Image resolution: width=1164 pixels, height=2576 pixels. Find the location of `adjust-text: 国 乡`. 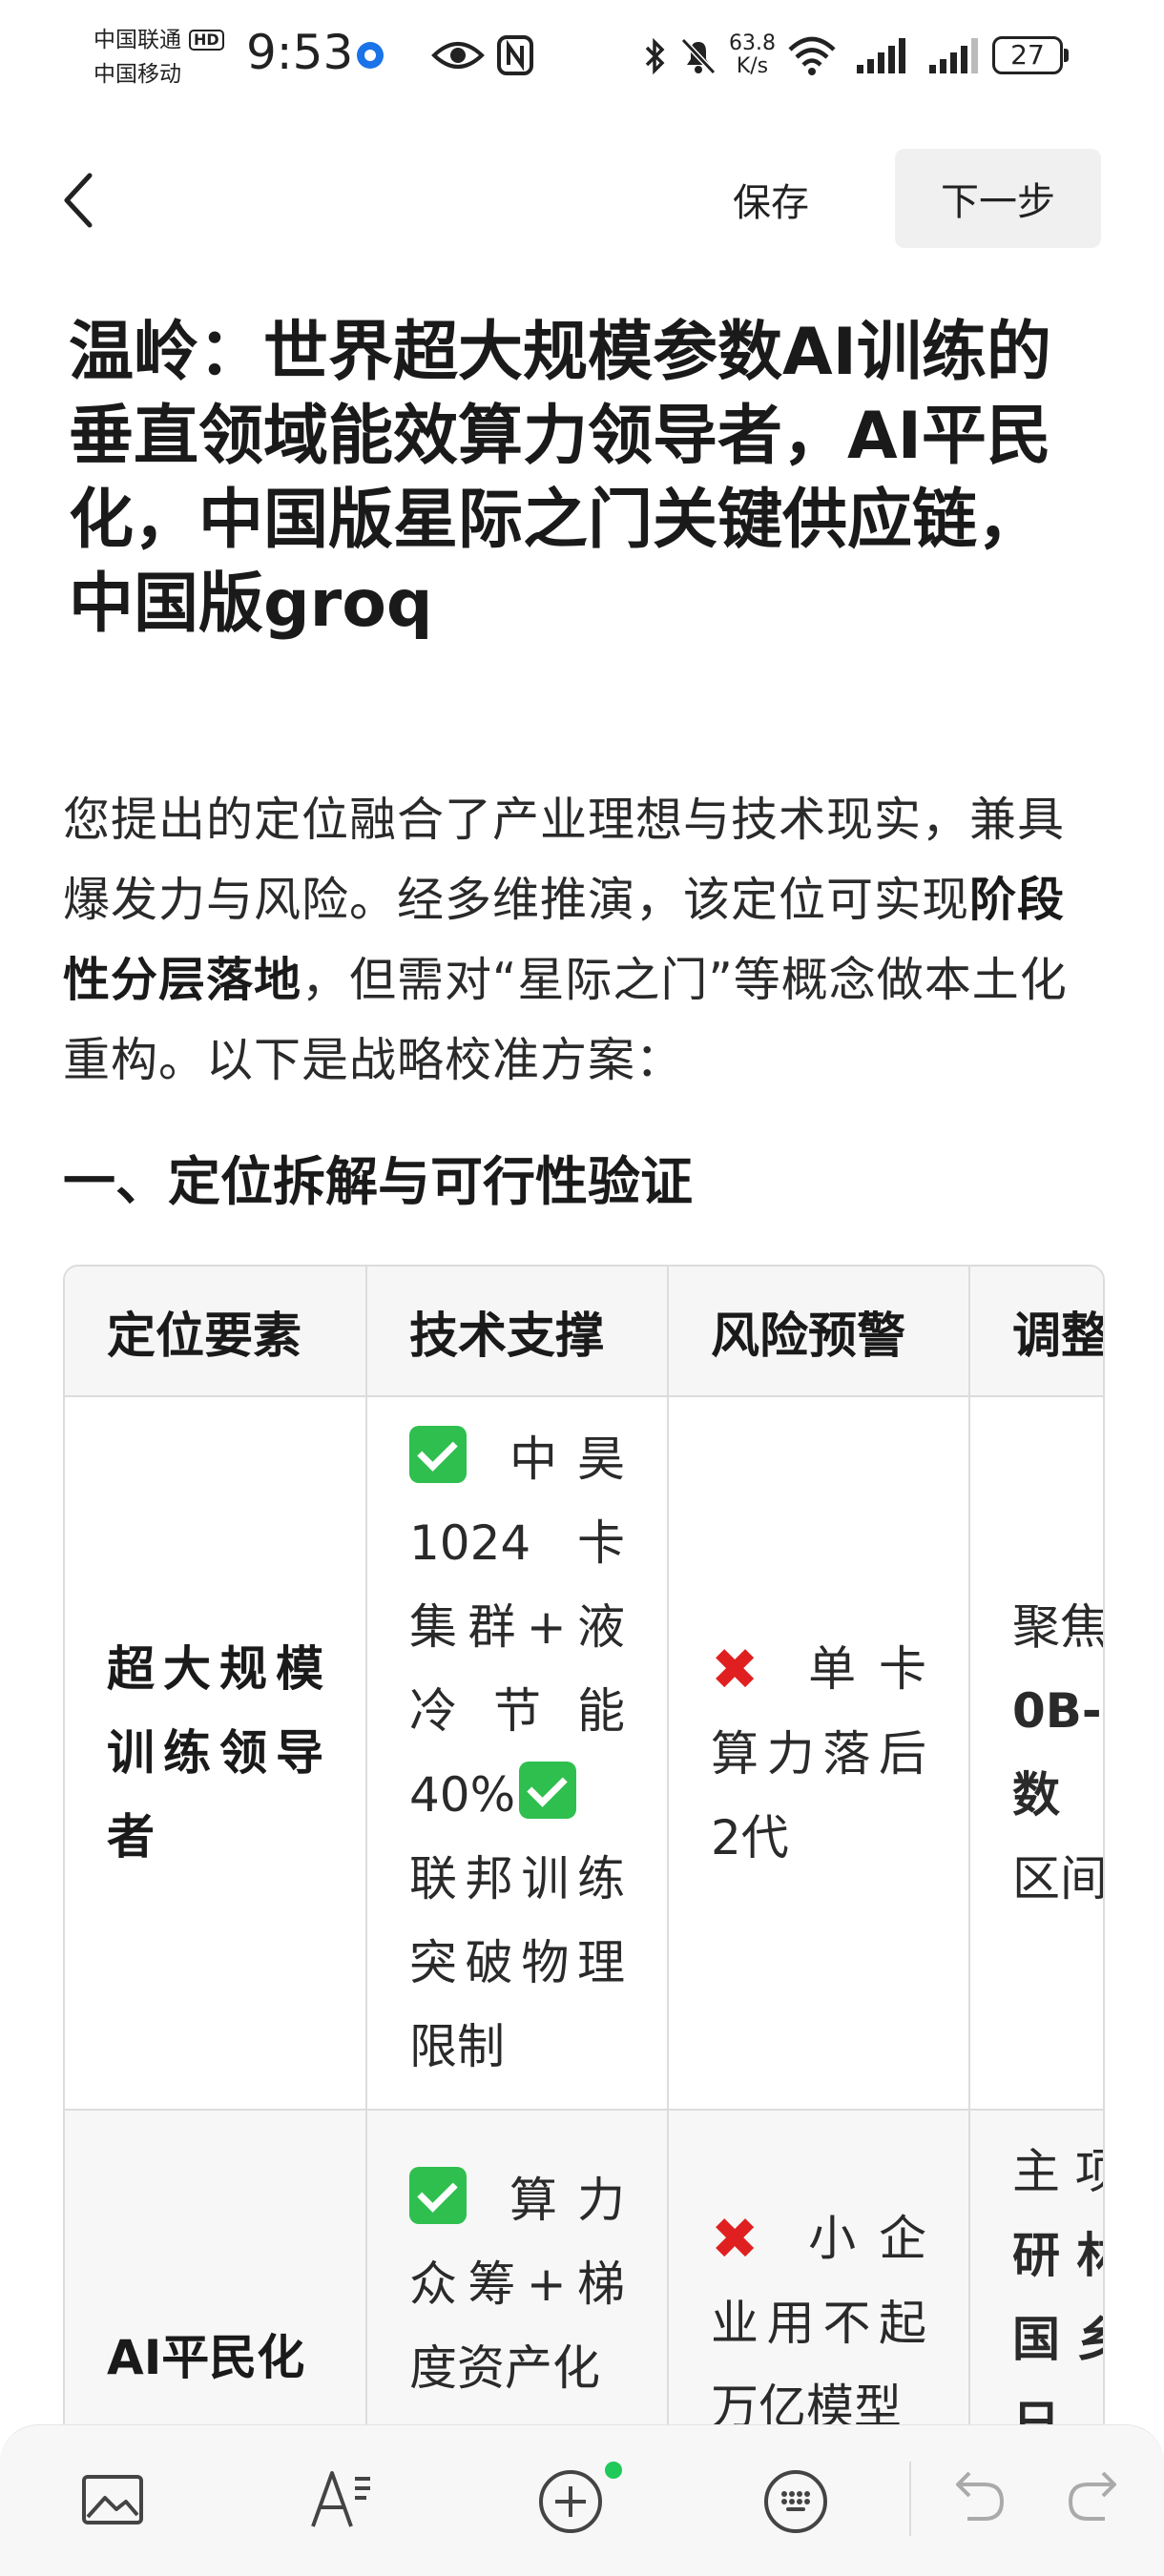

adjust-text: 国 乡 is located at coordinates (1057, 2339).